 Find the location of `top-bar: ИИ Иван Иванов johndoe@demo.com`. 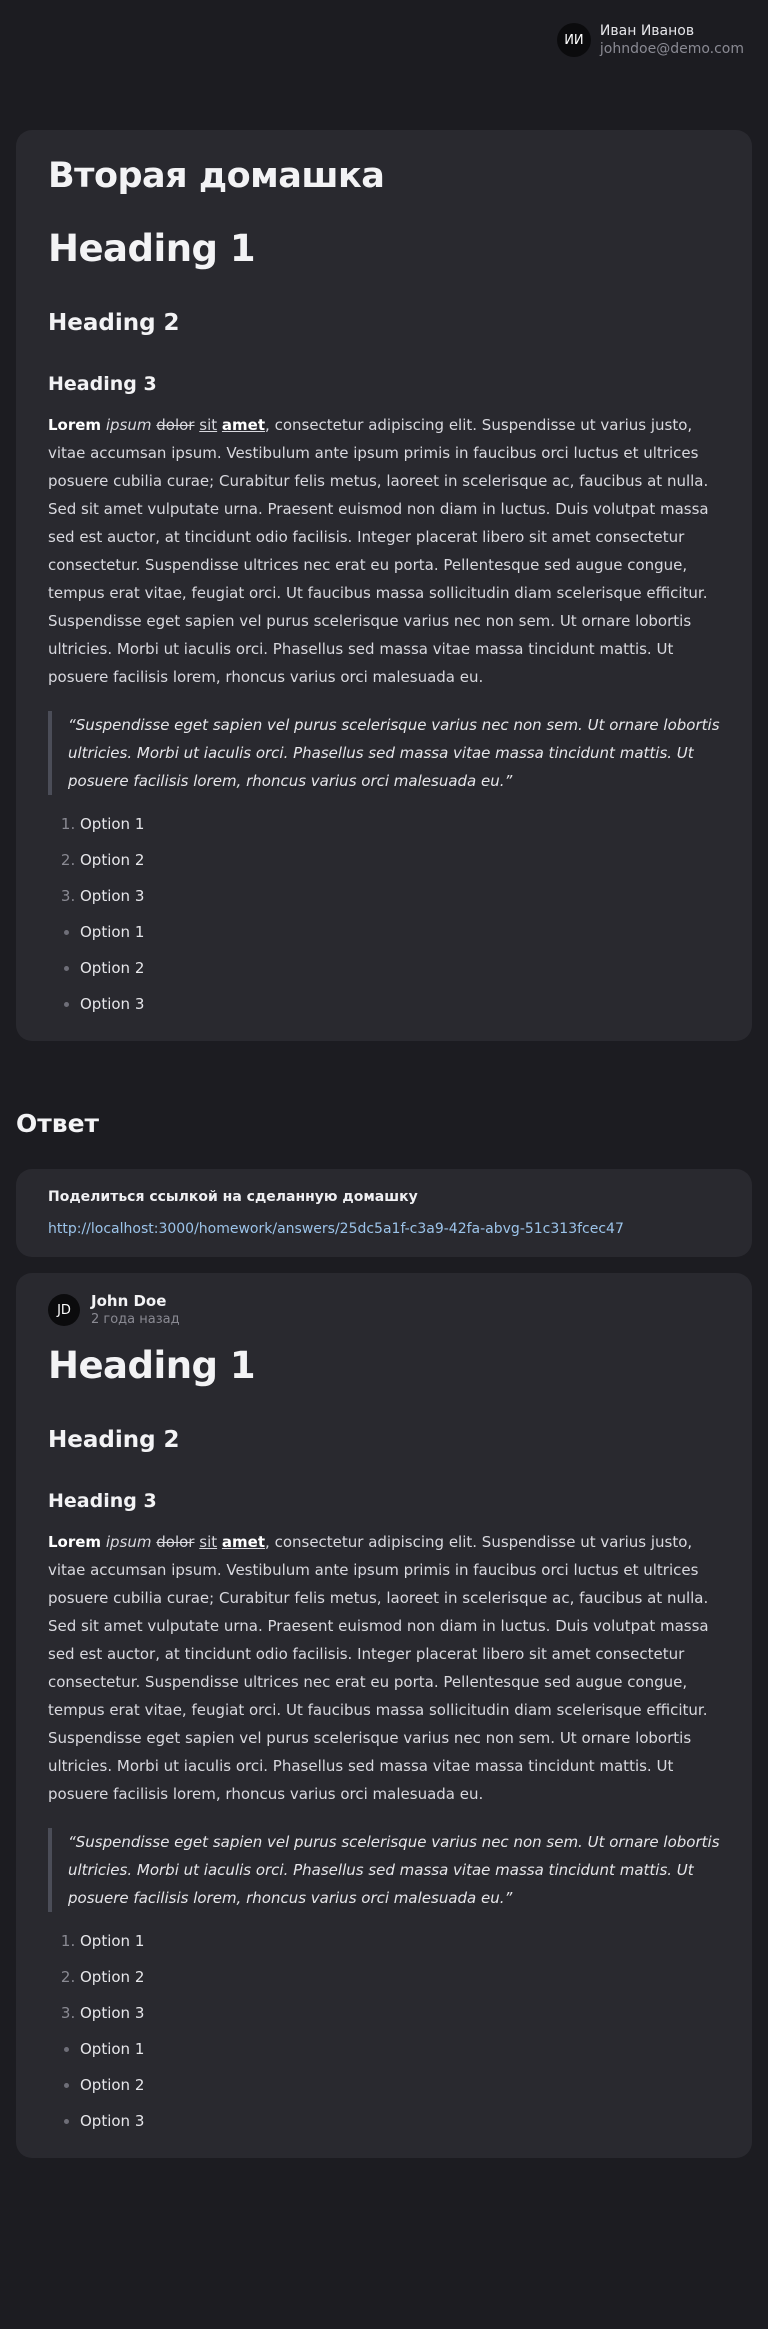

top-bar: ИИ Иван Иванов johndoe@demo.com is located at coordinates (384, 42).